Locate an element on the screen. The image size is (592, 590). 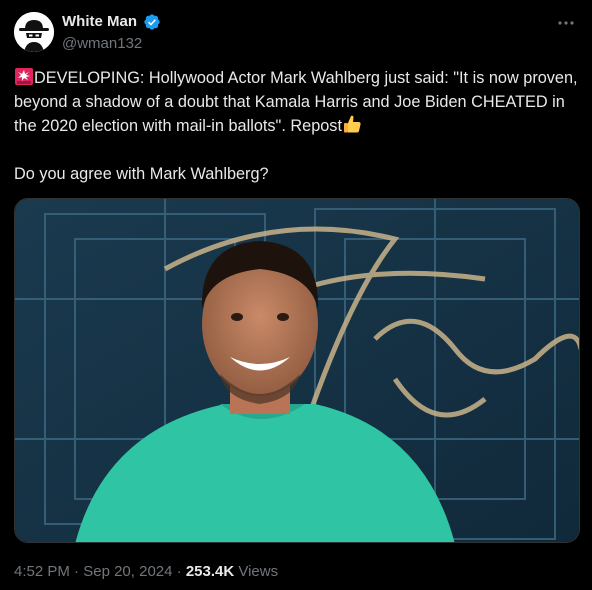
ellipsis-icon is located at coordinates (566, 23).